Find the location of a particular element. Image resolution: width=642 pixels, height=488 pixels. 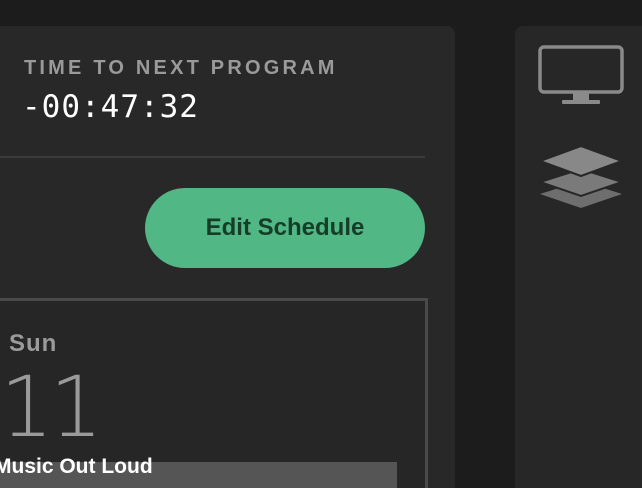

layers-icon is located at coordinates (581, 178).